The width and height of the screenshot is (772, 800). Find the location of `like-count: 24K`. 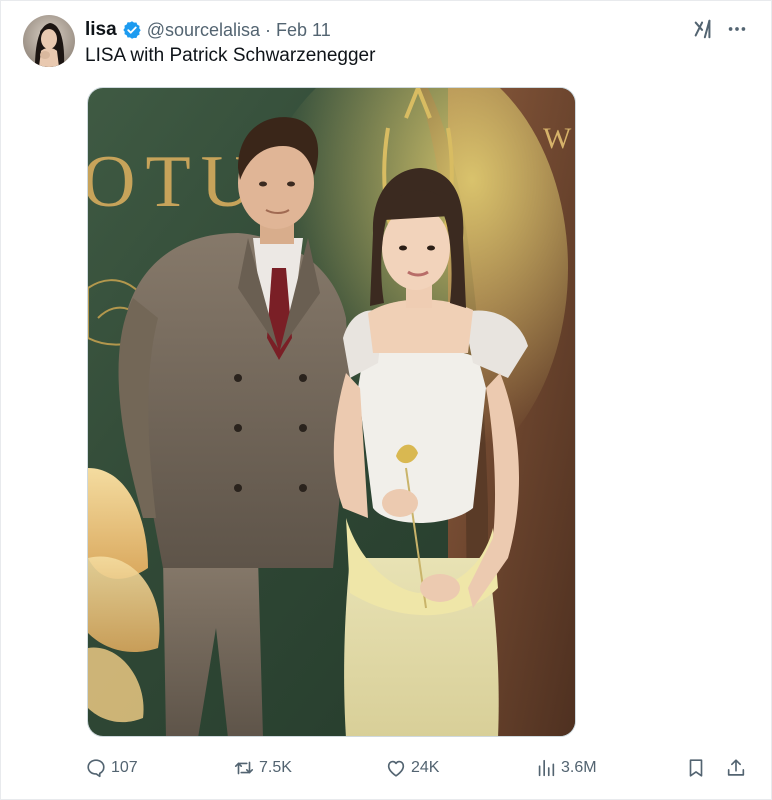

like-count: 24K is located at coordinates (425, 767).